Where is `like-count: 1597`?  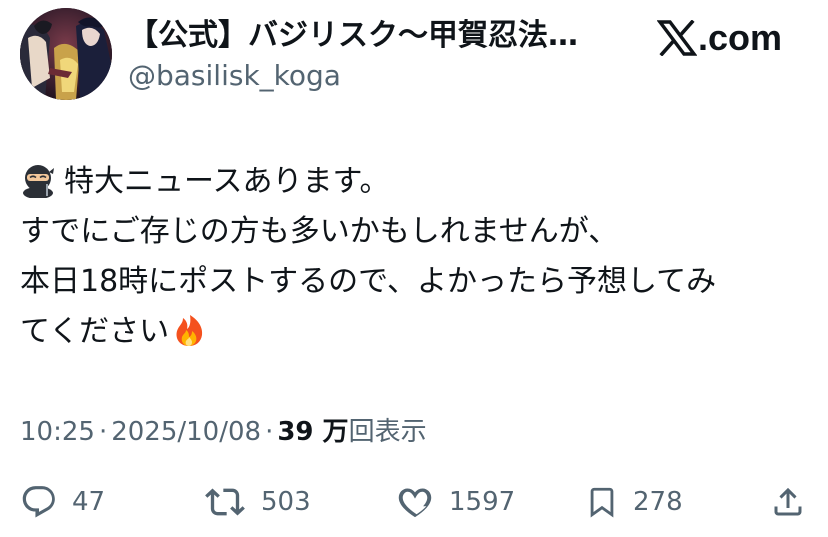
like-count: 1597 is located at coordinates (482, 502).